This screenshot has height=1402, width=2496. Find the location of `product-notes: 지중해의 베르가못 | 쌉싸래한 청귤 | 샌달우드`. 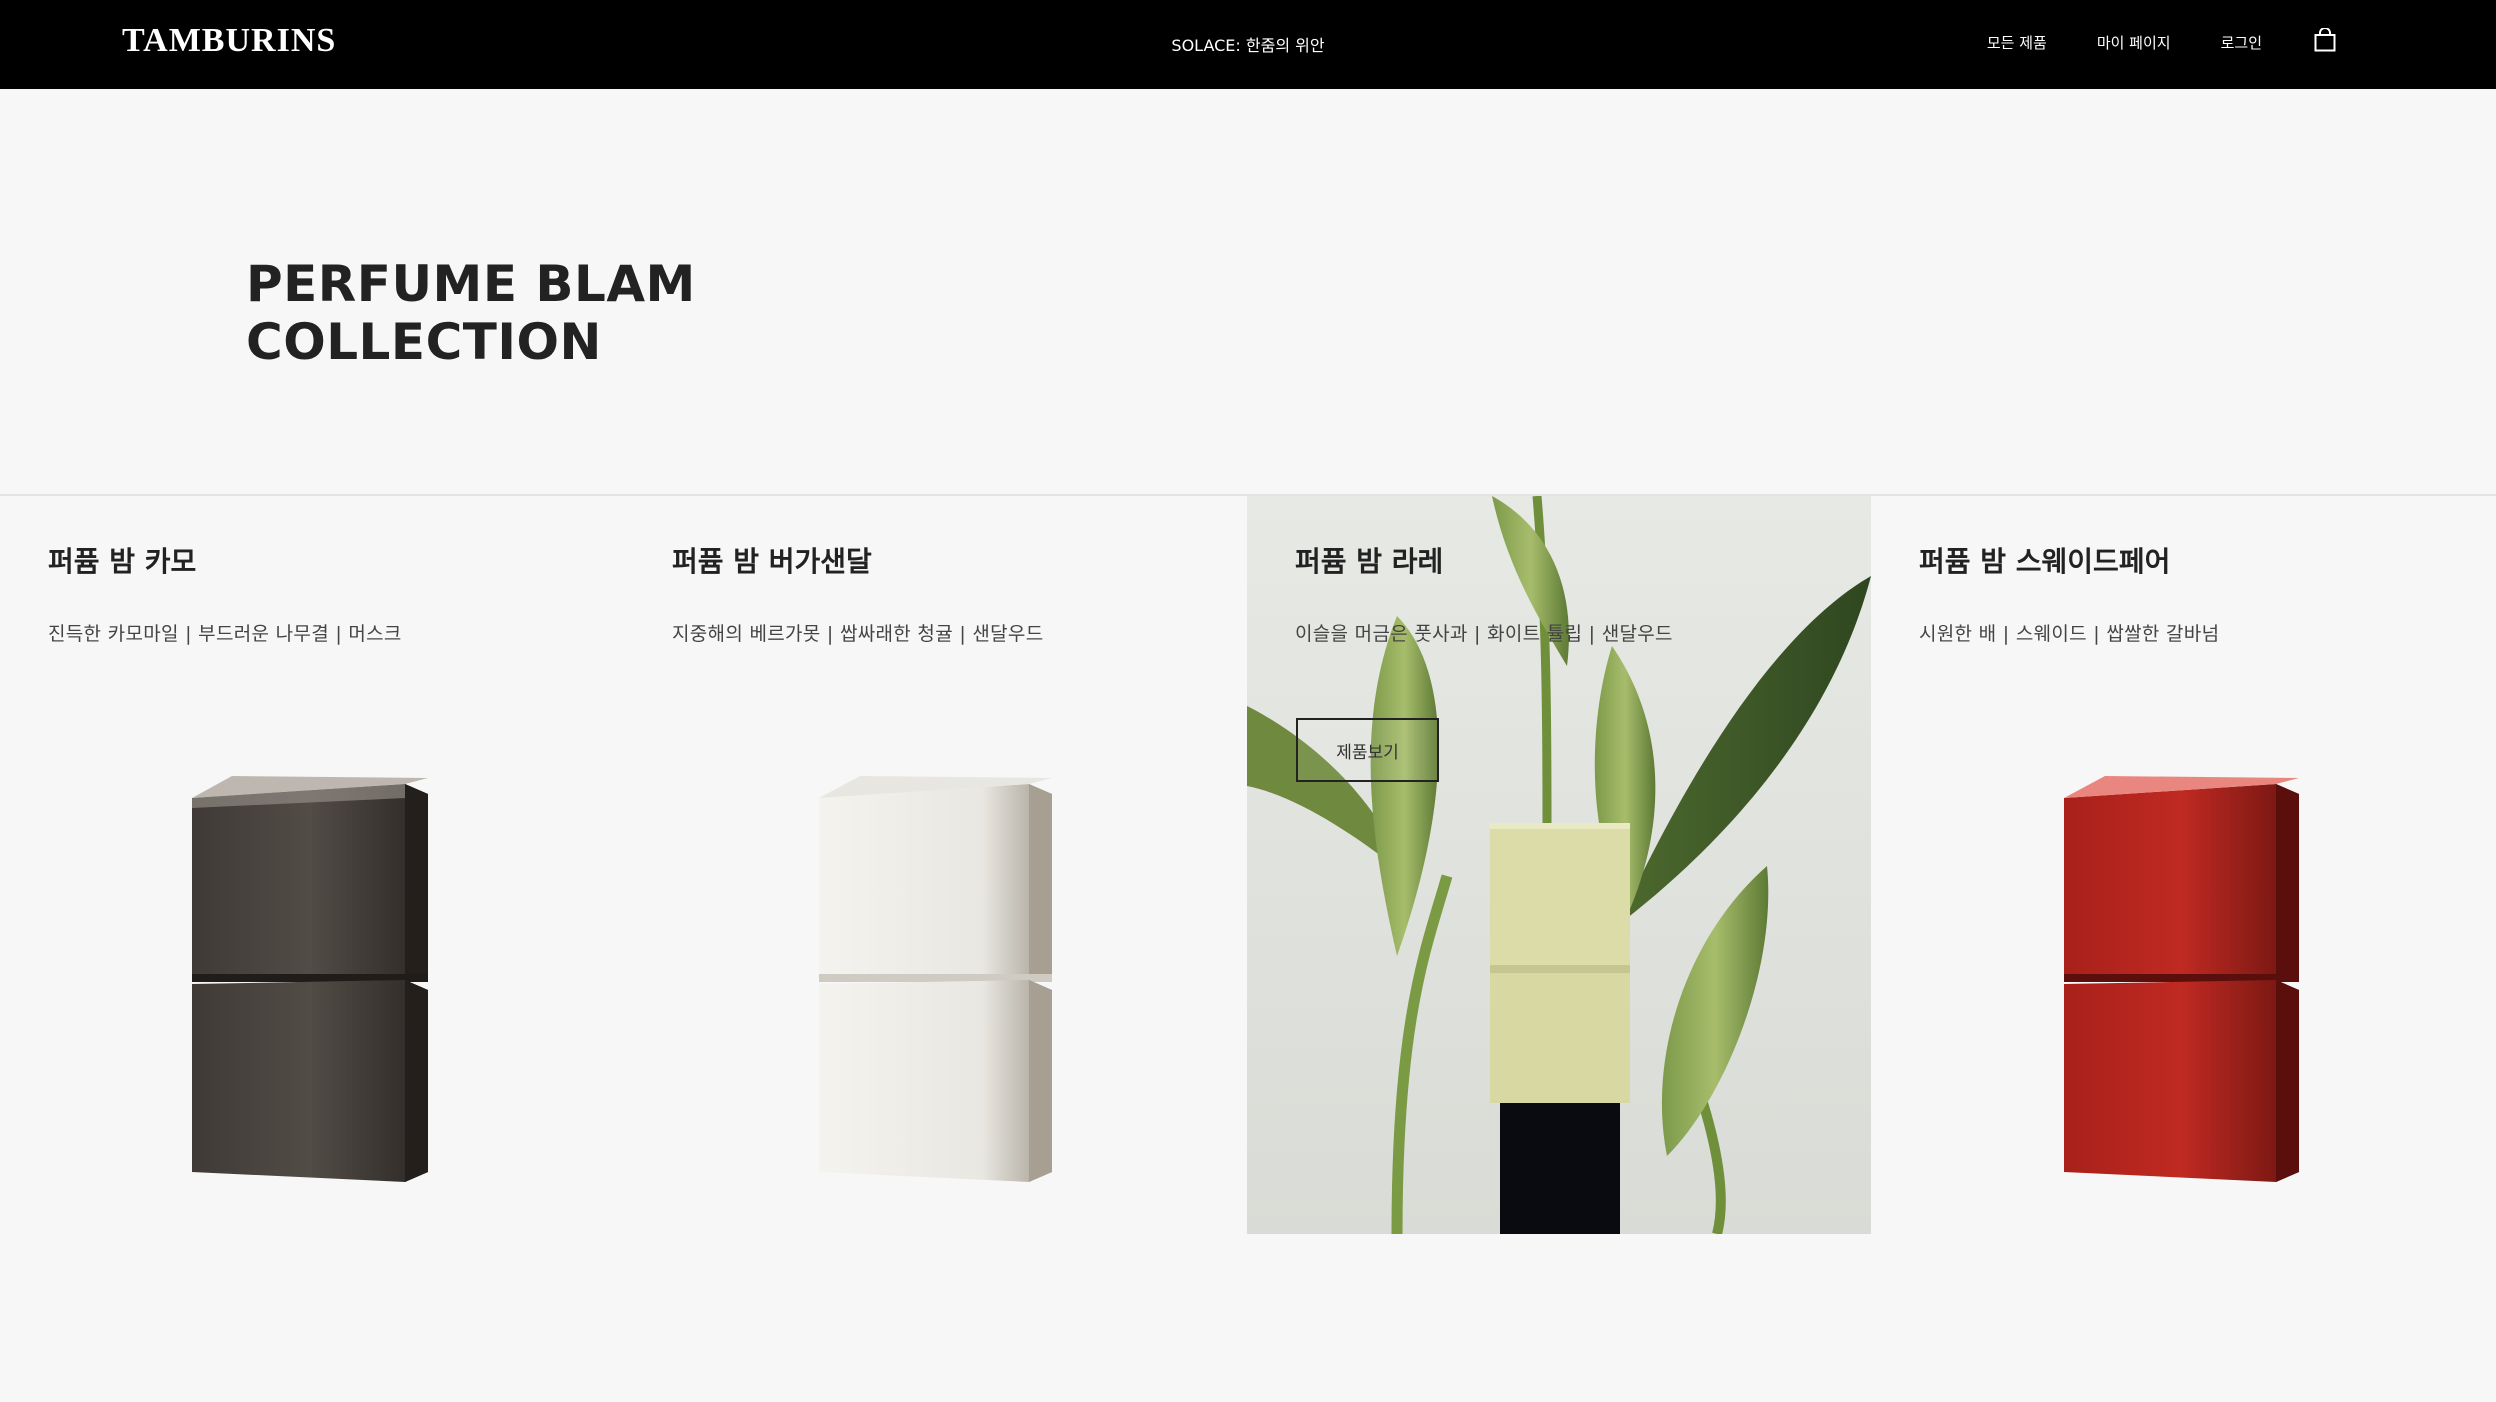

product-notes: 지중해의 베르가못 | 쌉싸래한 청귤 | 샌달우드 is located at coordinates (858, 634).